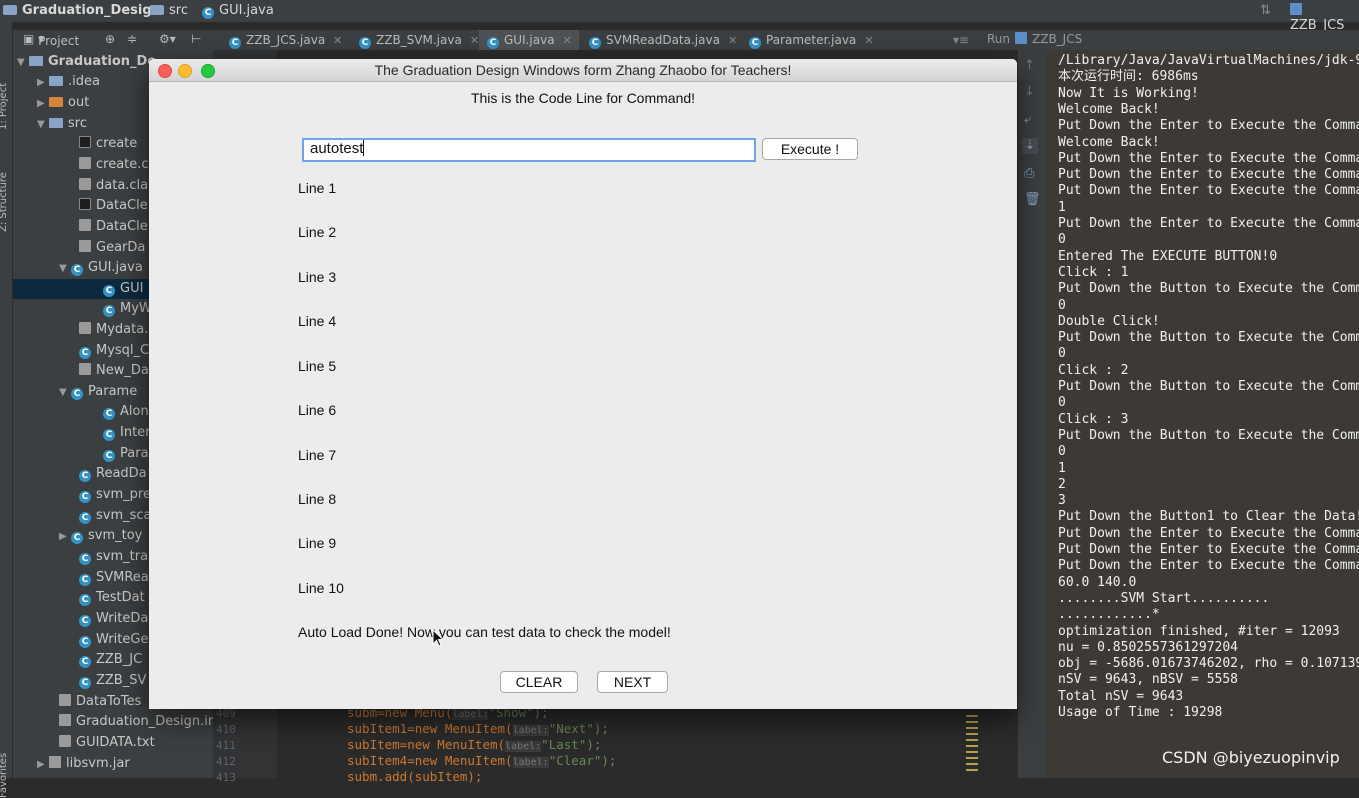 The image size is (1359, 798). What do you see at coordinates (82, 10) in the screenshot?
I see `breadcrumb-project: Graduation_Design` at bounding box center [82, 10].